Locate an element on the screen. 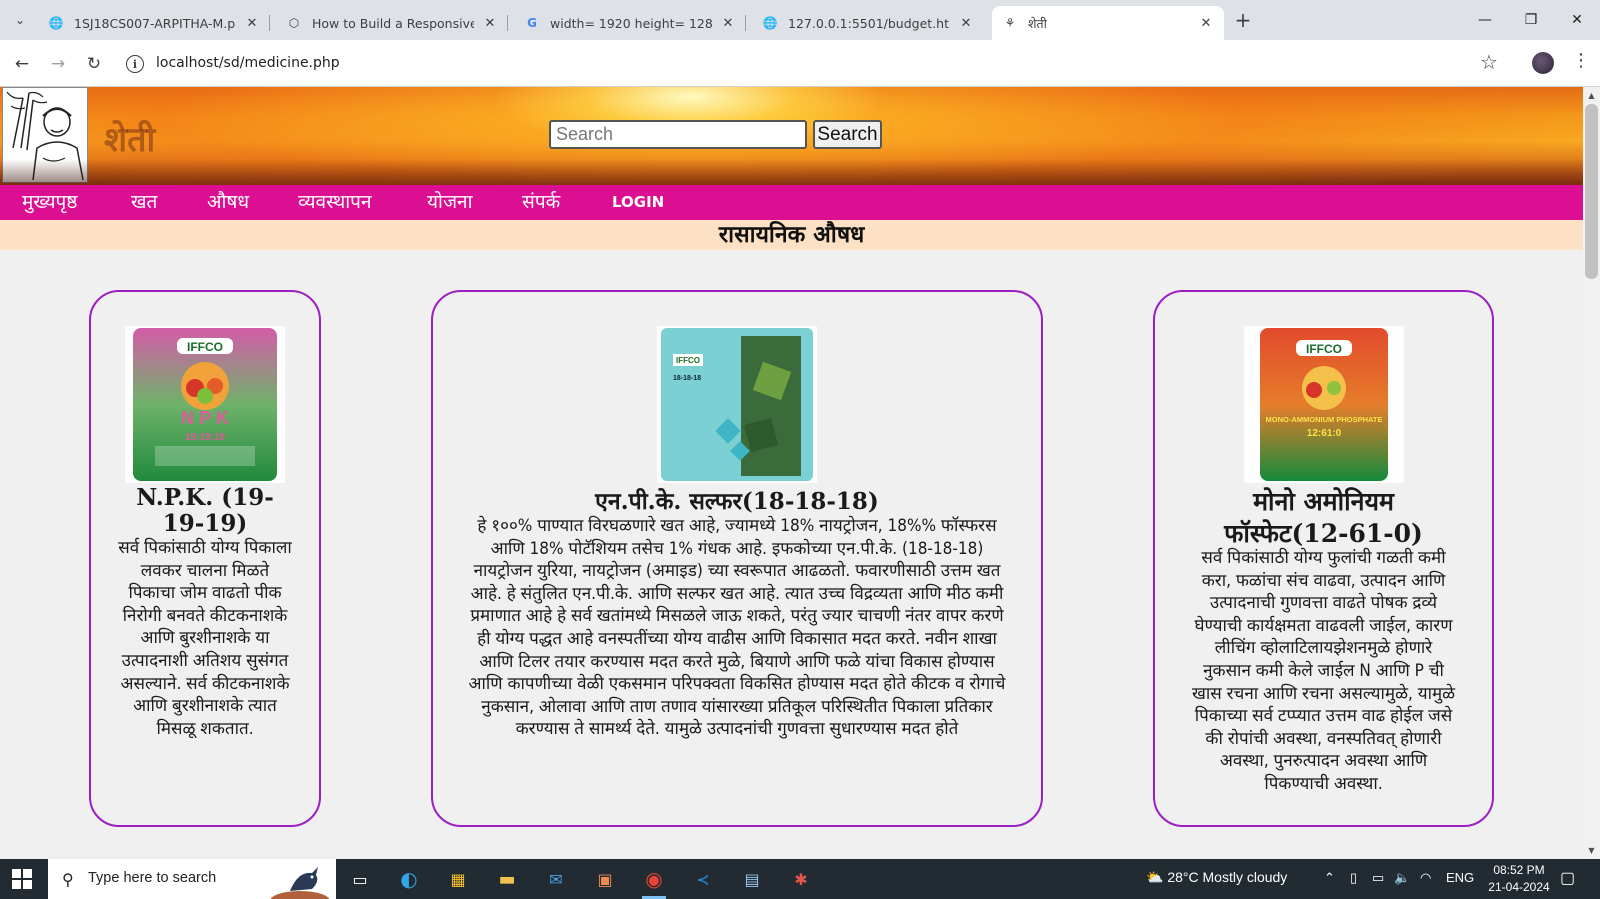 The width and height of the screenshot is (1600, 899). page-scrollbar: ▲ ▼ is located at coordinates (1591, 473).